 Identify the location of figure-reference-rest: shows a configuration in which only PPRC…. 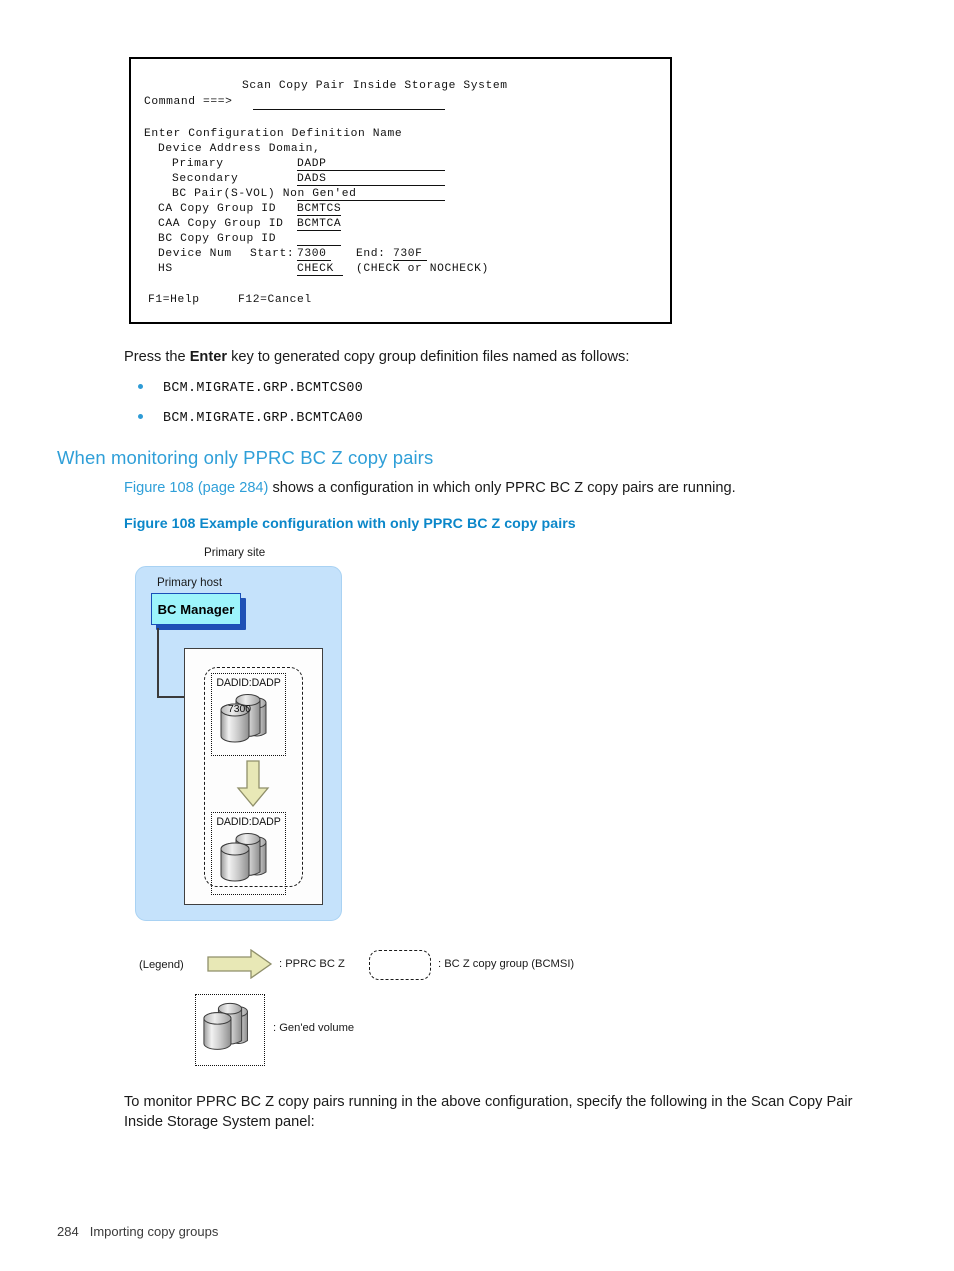
(502, 488).